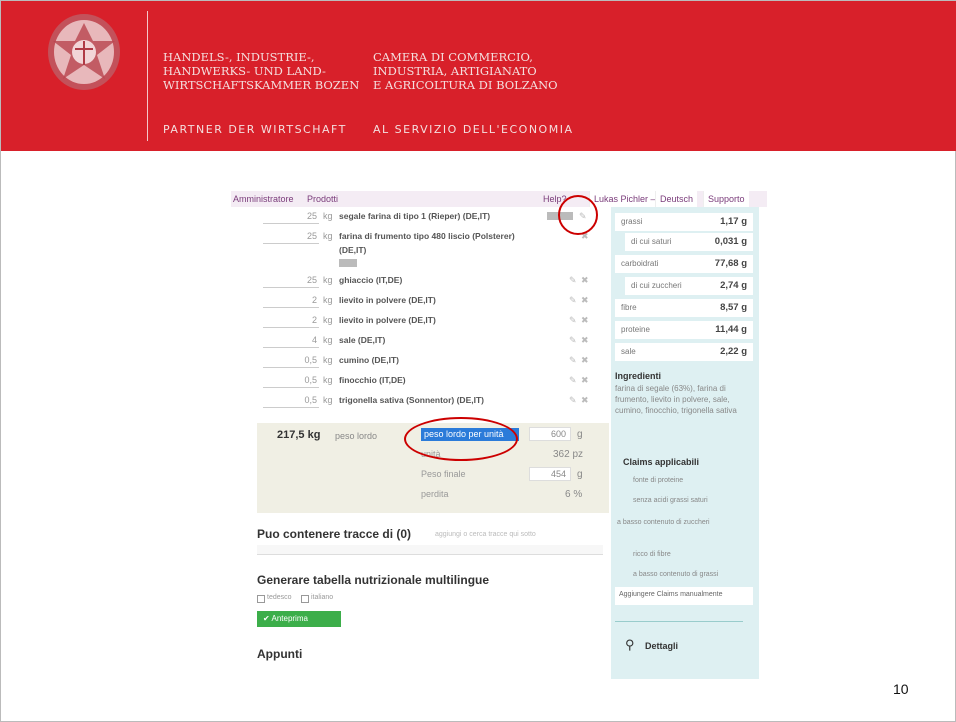 This screenshot has width=956, height=722. What do you see at coordinates (433, 341) in the screenshot?
I see `ingredient-row: 4 kg sale (DE,IT) ✎ ✖` at bounding box center [433, 341].